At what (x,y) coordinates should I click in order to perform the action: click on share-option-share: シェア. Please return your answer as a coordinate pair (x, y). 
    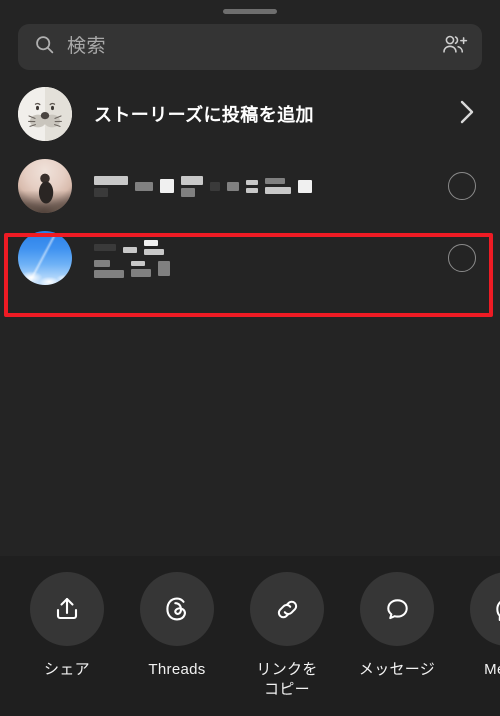
    Looking at the image, I should click on (67, 636).